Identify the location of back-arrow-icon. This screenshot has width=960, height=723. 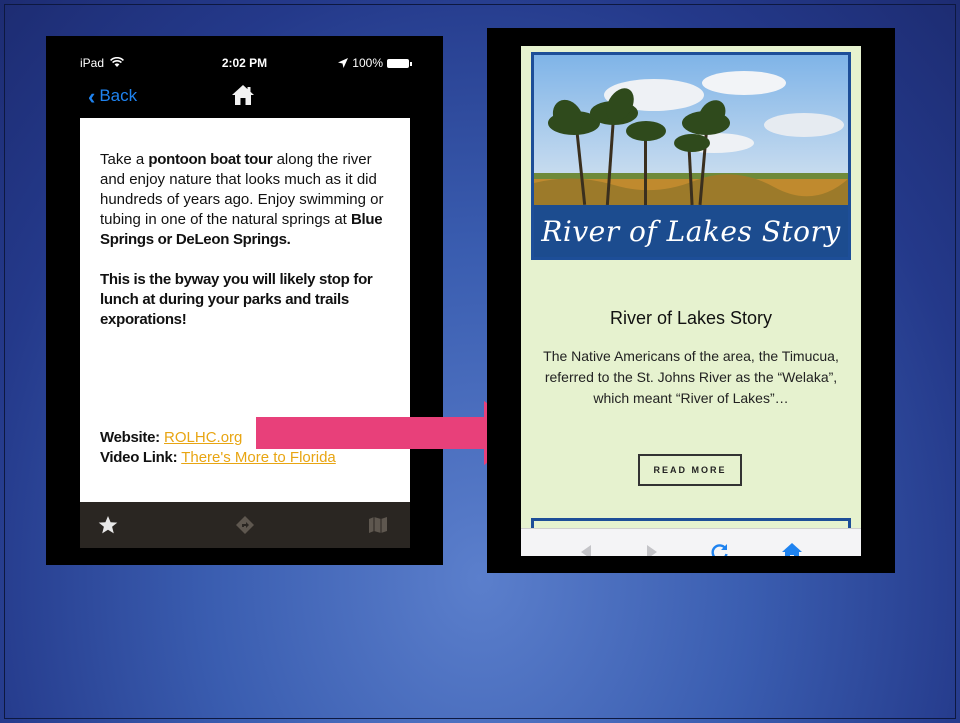
(586, 550).